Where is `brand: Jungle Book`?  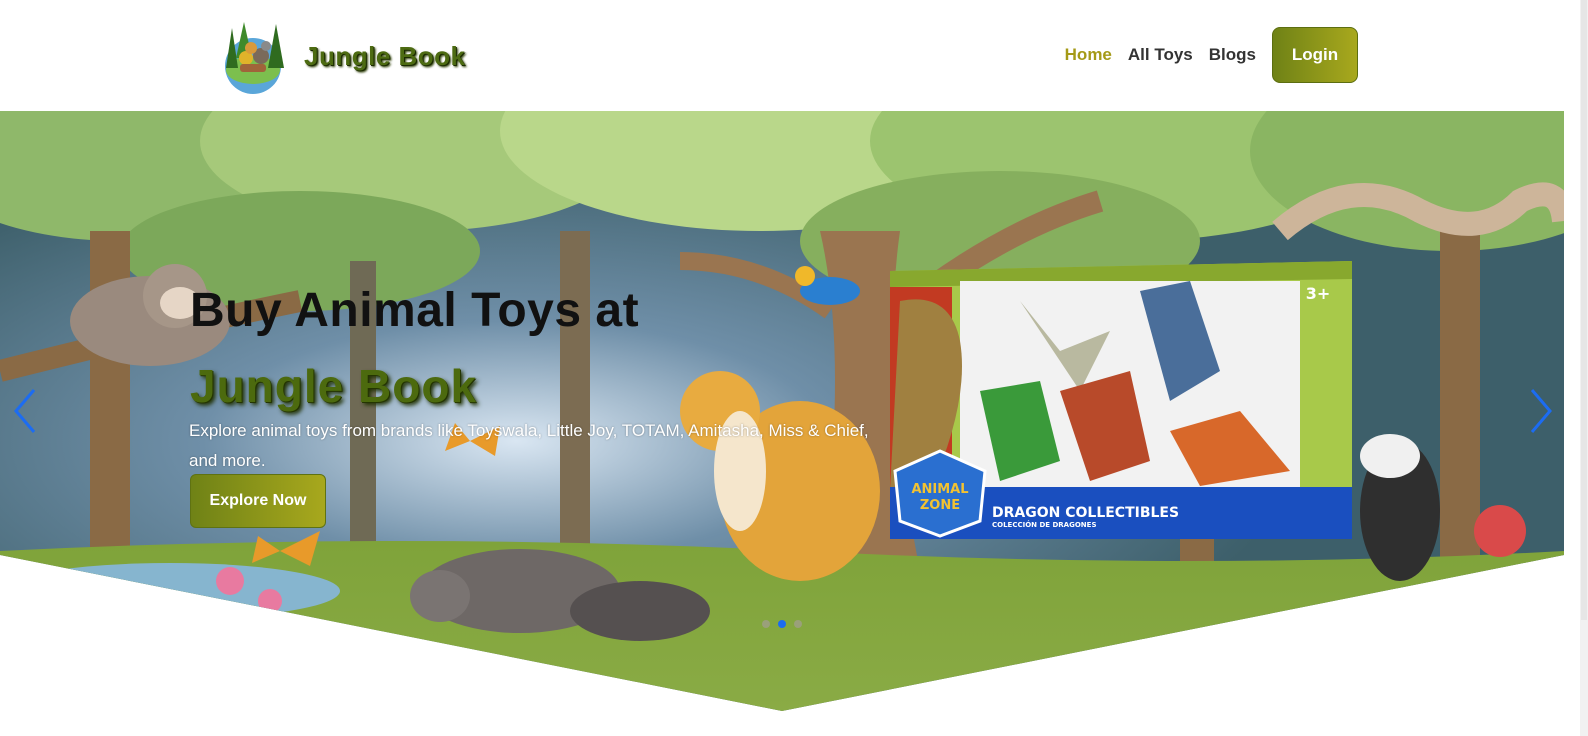
brand: Jungle Book is located at coordinates (342, 56).